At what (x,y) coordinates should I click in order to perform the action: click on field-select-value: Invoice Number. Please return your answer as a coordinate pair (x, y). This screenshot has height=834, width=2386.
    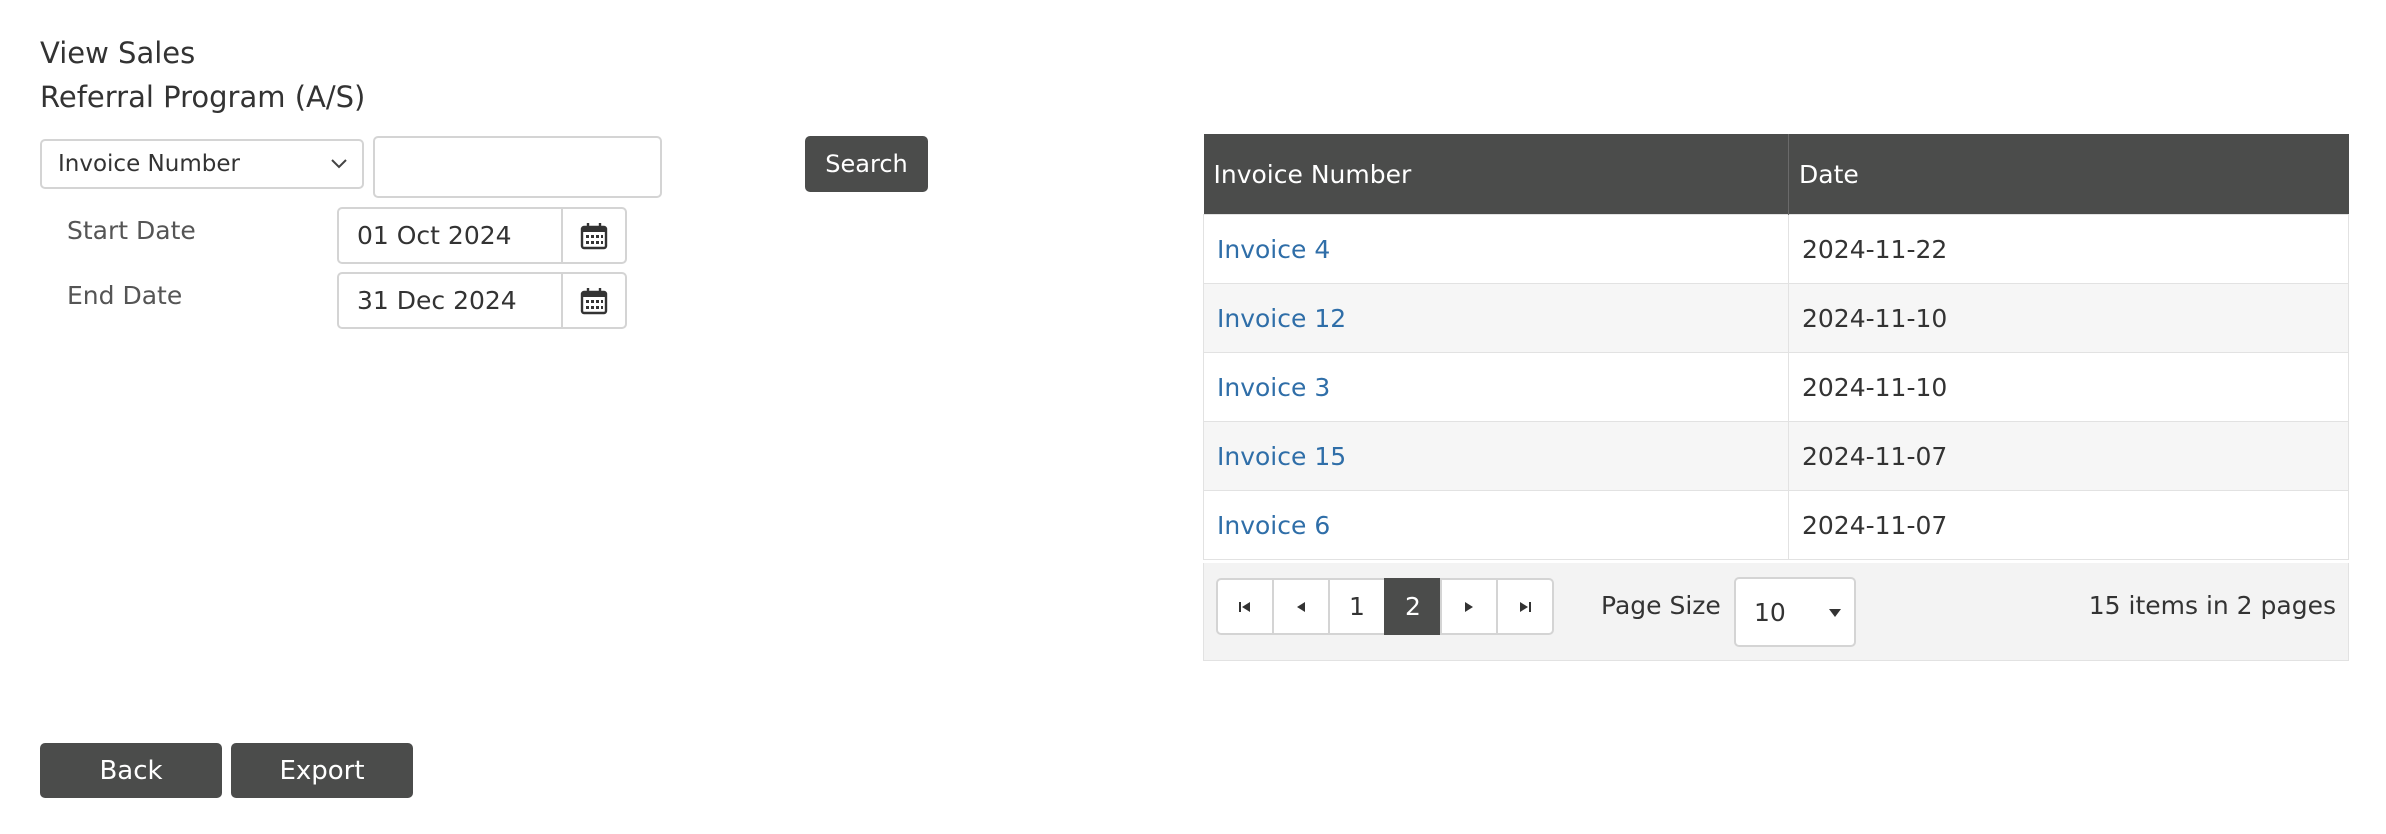
    Looking at the image, I should click on (149, 164).